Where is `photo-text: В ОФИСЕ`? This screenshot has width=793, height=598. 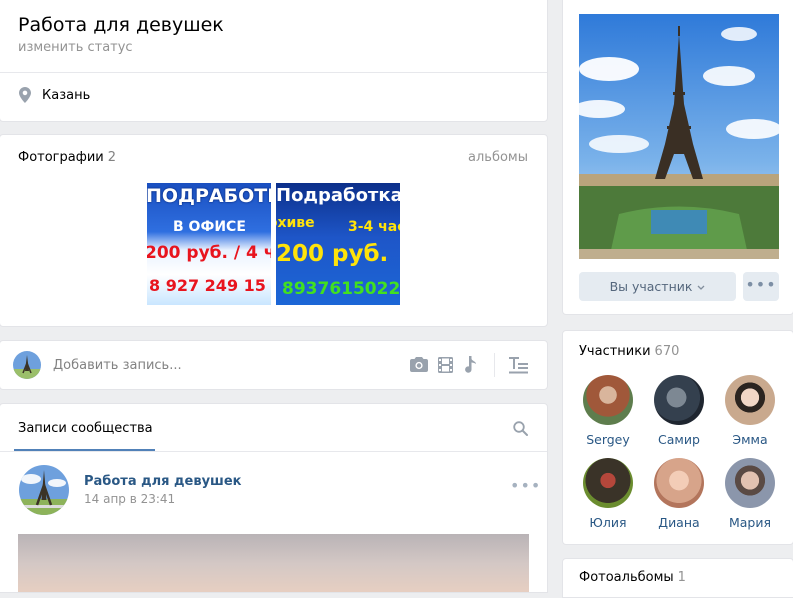 photo-text: В ОФИСЕ is located at coordinates (209, 227).